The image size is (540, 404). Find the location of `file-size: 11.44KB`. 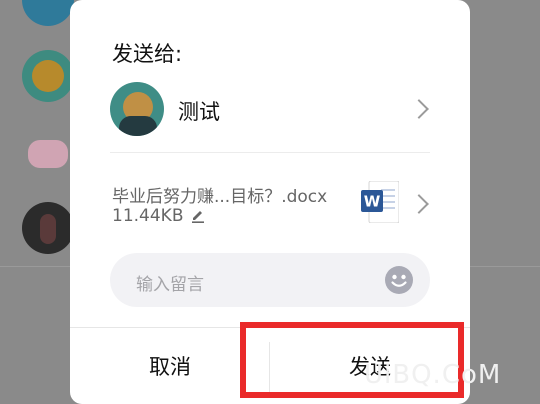

file-size: 11.44KB is located at coordinates (148, 216).